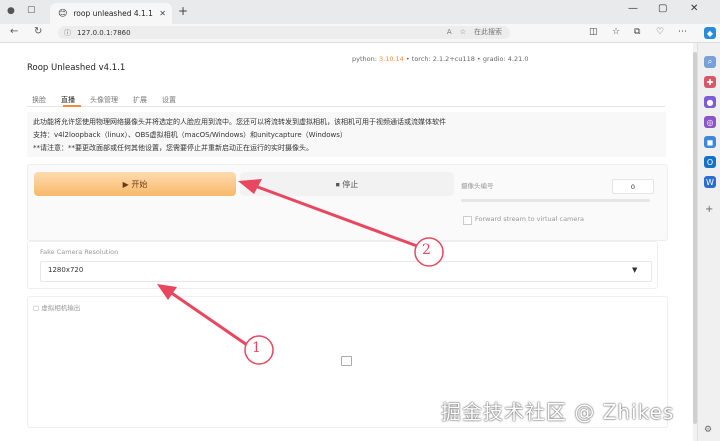 The width and height of the screenshot is (720, 441). I want to click on arrow-1-head, so click(167, 292).